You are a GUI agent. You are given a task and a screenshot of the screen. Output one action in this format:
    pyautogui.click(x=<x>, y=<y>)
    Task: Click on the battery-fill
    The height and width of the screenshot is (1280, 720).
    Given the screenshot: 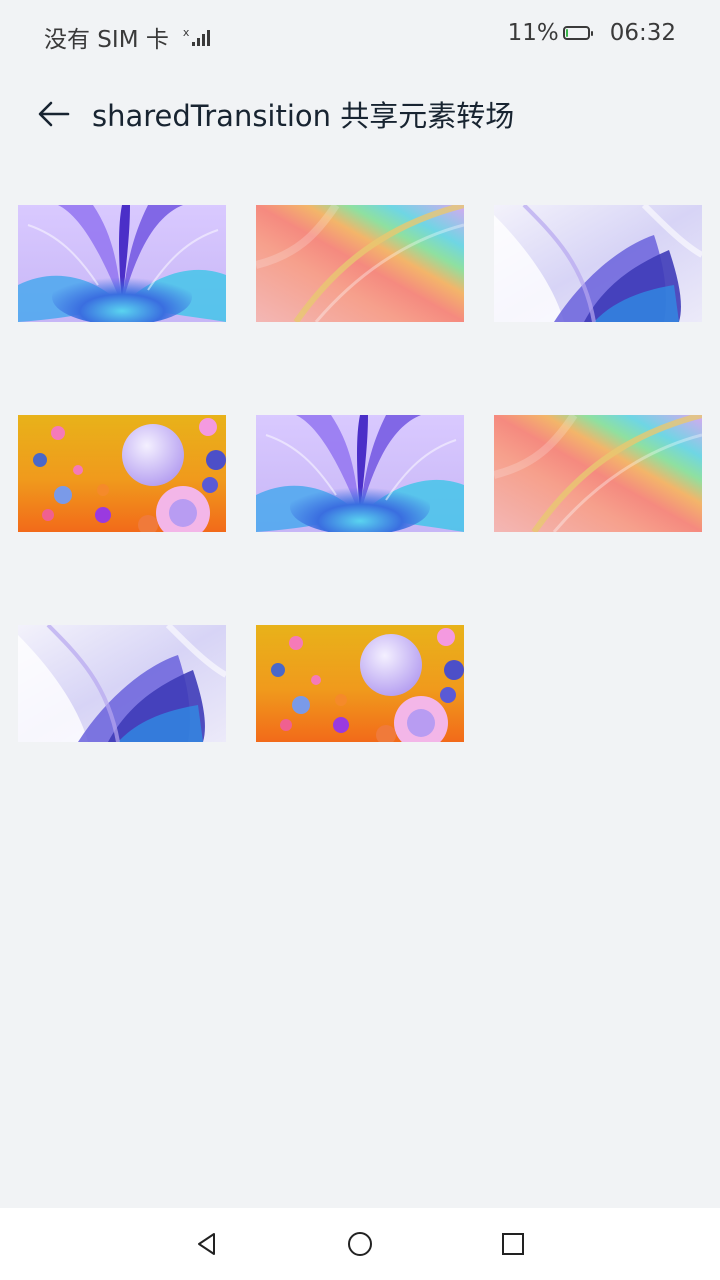 What is the action you would take?
    pyautogui.click(x=566, y=33)
    